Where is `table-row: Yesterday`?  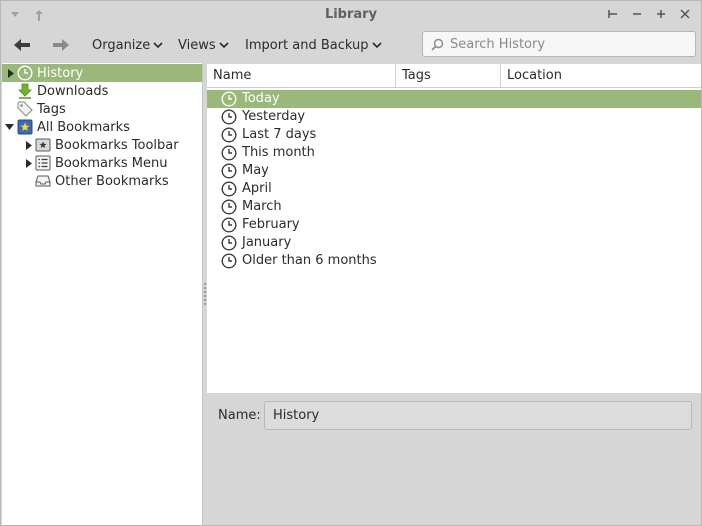
table-row: Yesterday is located at coordinates (454, 117).